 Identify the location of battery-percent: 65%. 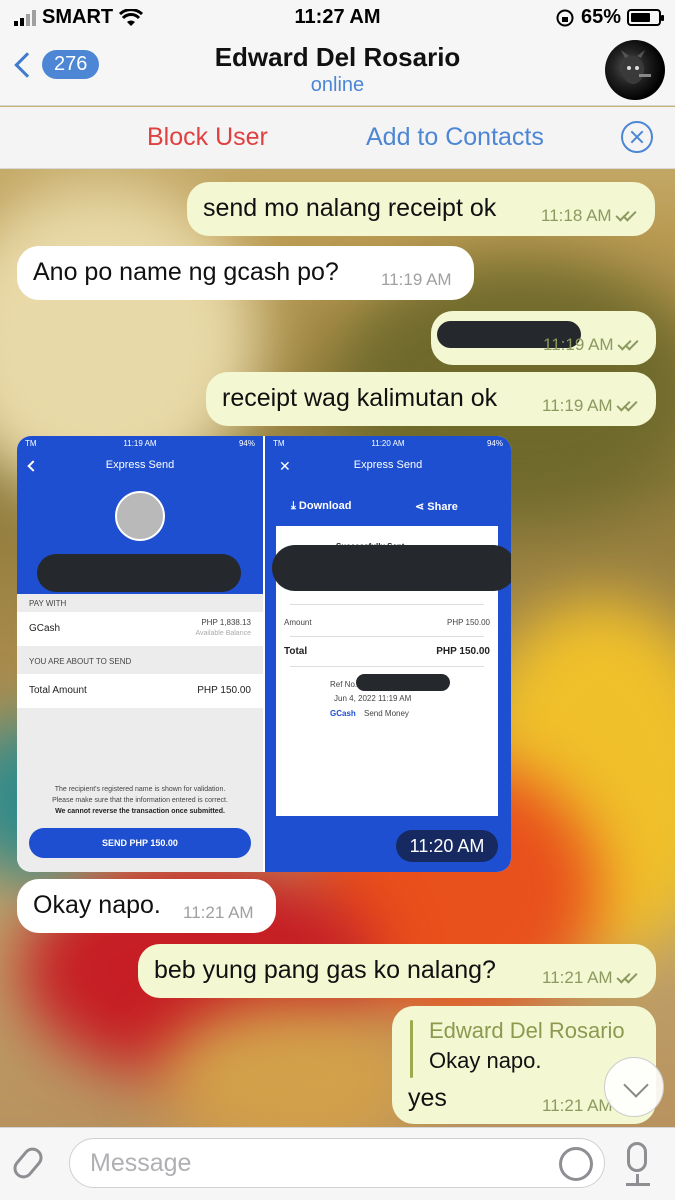
(600, 17).